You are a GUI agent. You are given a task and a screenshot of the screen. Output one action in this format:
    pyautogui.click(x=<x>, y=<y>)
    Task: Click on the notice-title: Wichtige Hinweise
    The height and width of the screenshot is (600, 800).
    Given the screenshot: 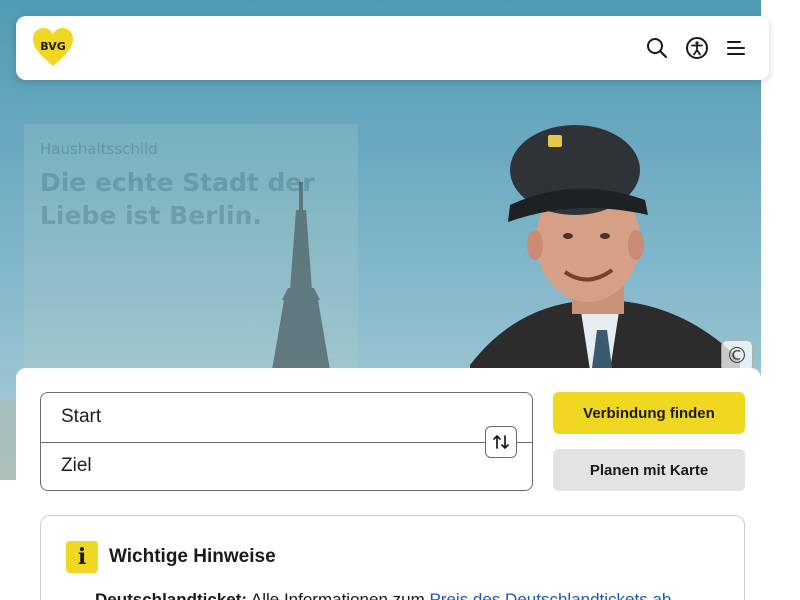 What is the action you would take?
    pyautogui.click(x=192, y=556)
    